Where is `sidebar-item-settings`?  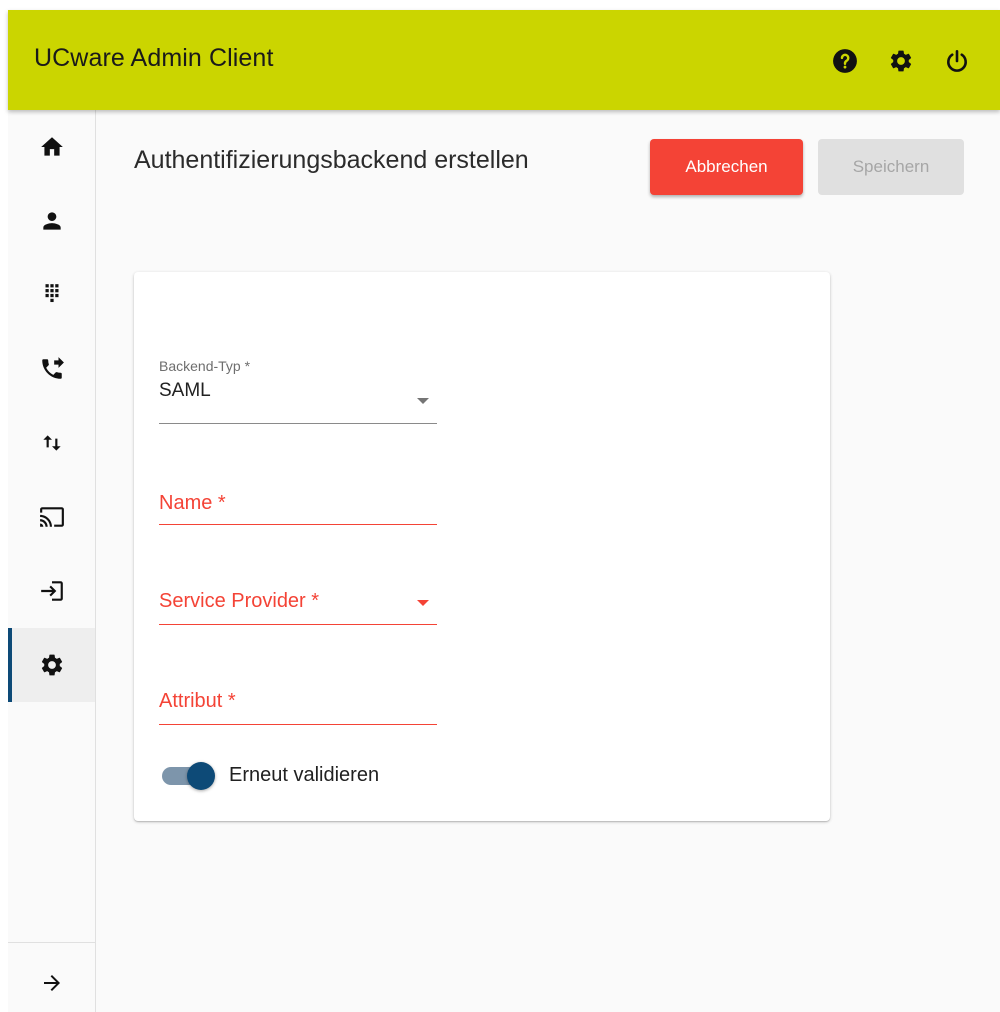
sidebar-item-settings is located at coordinates (51, 665).